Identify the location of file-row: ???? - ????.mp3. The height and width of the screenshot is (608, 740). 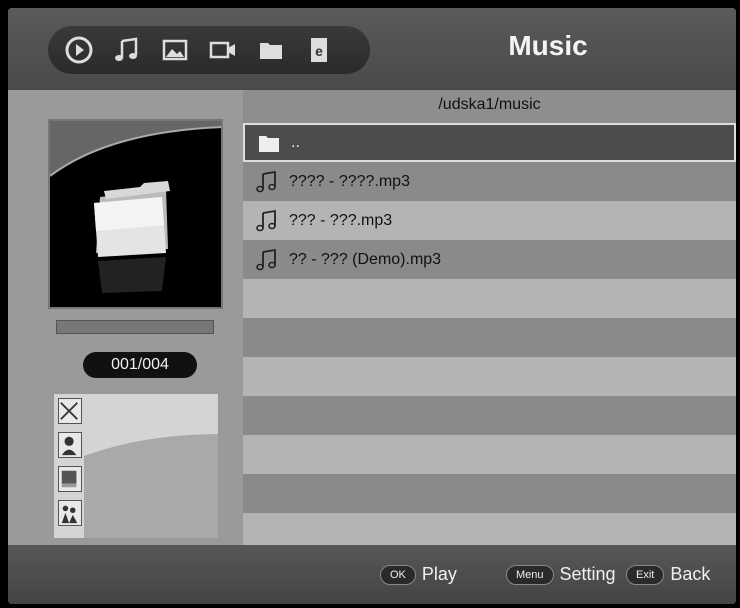
(489, 181).